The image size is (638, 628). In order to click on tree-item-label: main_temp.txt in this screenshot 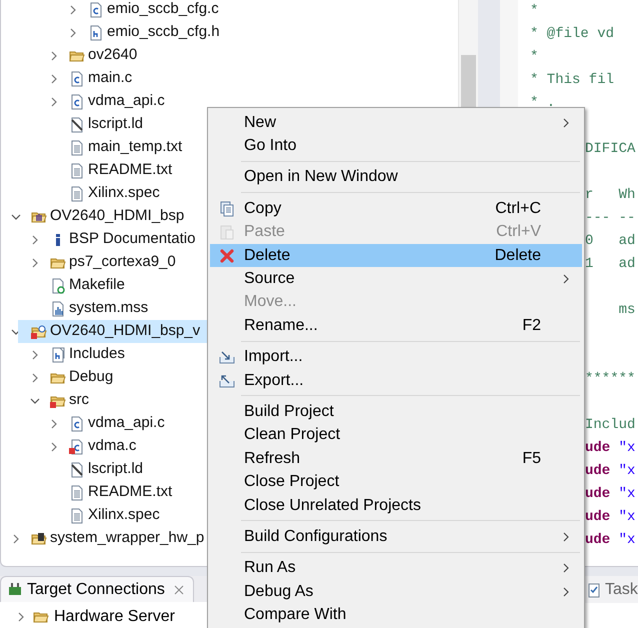, I will do `click(135, 147)`.